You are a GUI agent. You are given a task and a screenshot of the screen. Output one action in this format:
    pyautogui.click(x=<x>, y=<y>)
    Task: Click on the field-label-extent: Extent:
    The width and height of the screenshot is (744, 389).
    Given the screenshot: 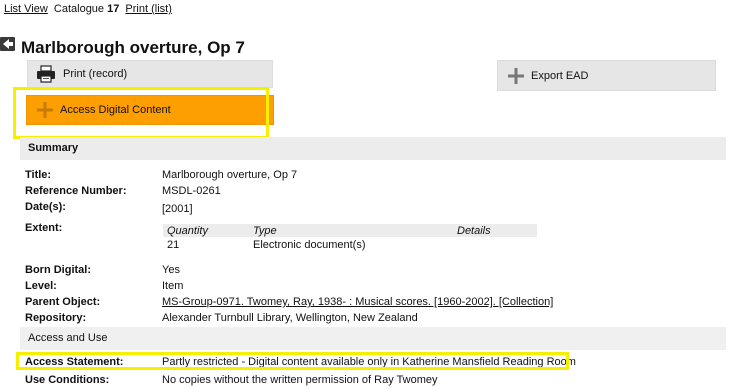 What is the action you would take?
    pyautogui.click(x=44, y=228)
    